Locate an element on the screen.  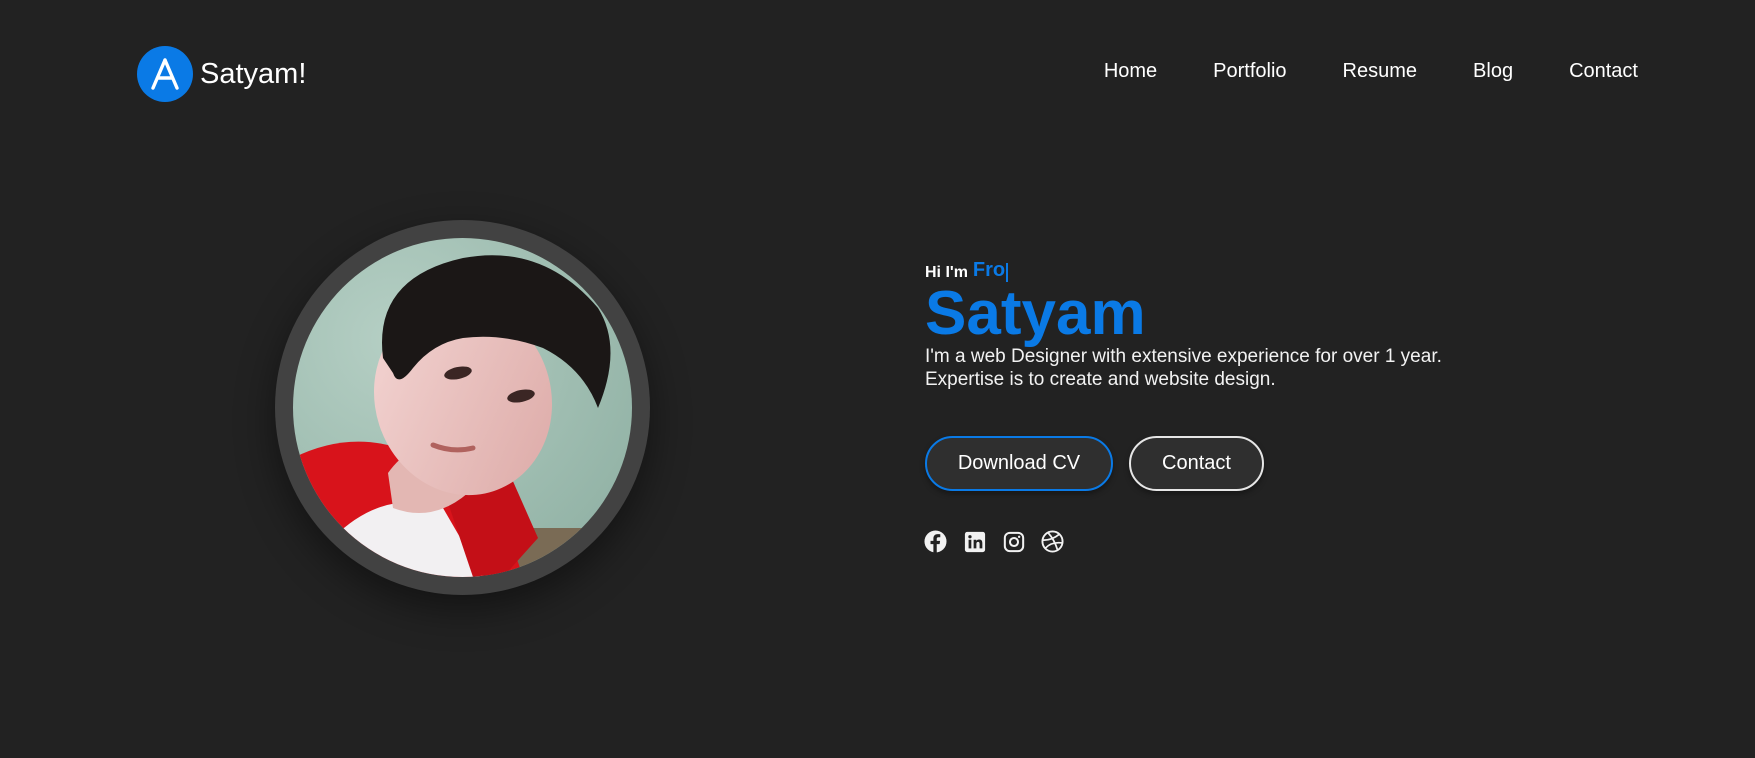
hero-buttons: Download CV Contact is located at coordinates (1094, 463).